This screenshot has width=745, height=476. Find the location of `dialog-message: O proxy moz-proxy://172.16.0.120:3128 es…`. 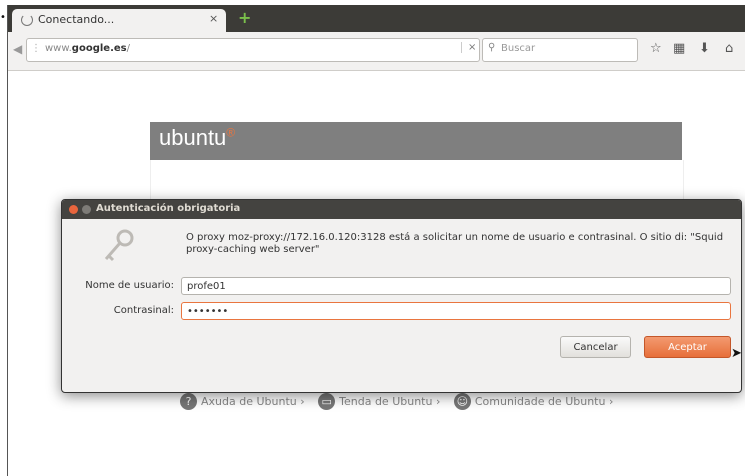

dialog-message: O proxy moz-proxy://172.16.0.120:3128 es… is located at coordinates (455, 243).